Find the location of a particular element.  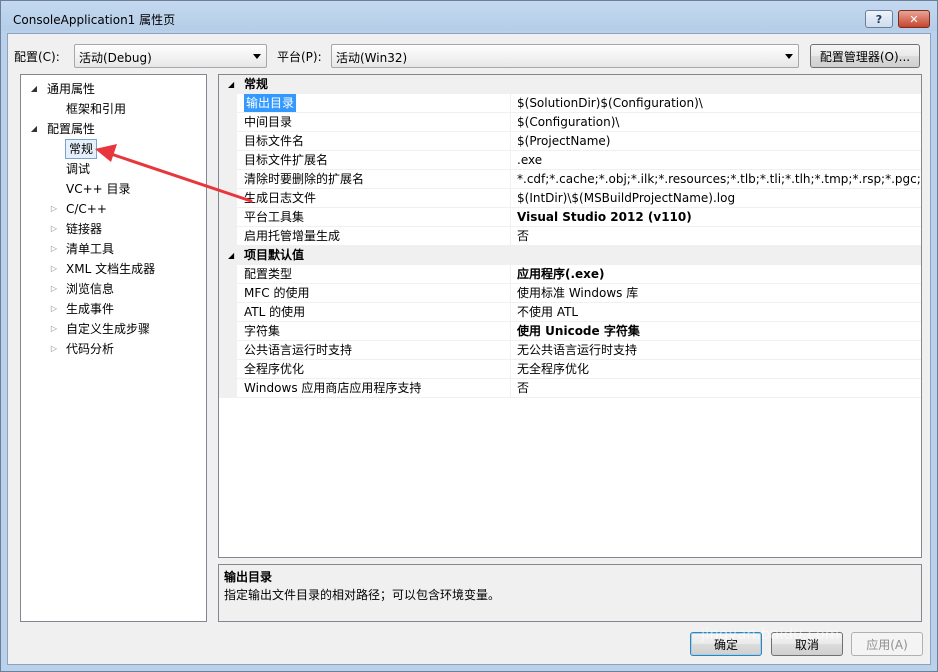

ok-button: 确定 is located at coordinates (726, 644).